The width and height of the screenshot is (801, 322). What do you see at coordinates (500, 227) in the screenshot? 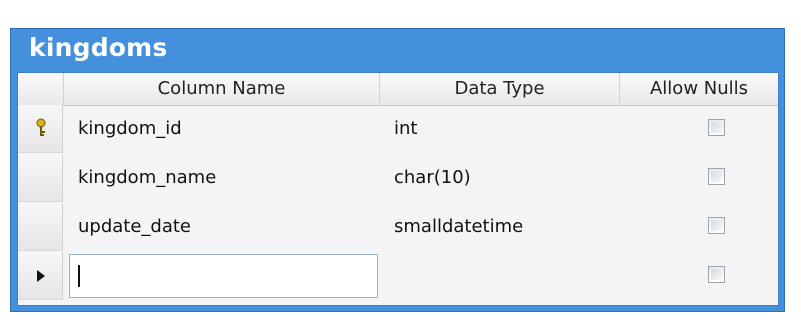
I see `data-type-cell: smalldatetime` at bounding box center [500, 227].